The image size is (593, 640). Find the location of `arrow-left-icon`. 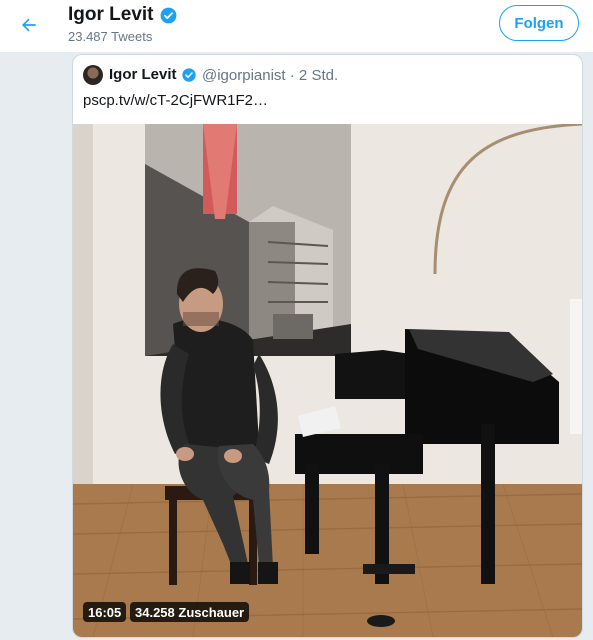

arrow-left-icon is located at coordinates (29, 25).